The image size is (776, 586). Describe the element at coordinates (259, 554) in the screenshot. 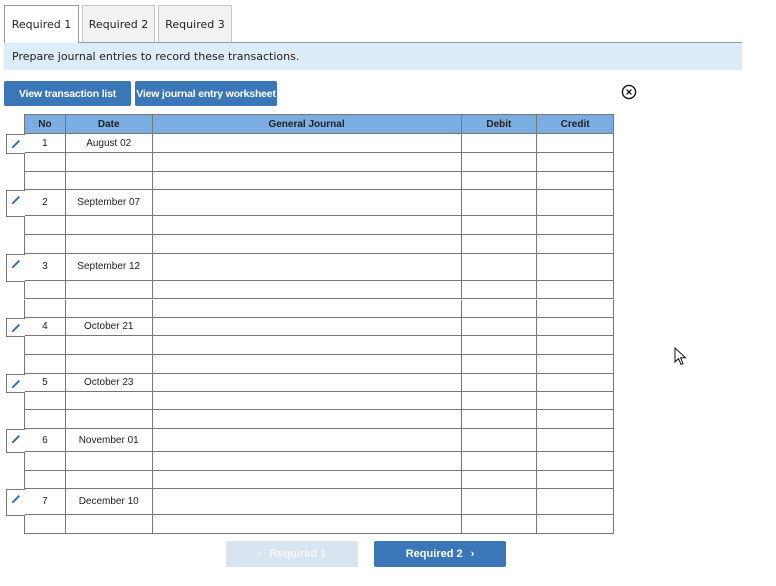

I see `chevron-left-icon: ‹` at that location.